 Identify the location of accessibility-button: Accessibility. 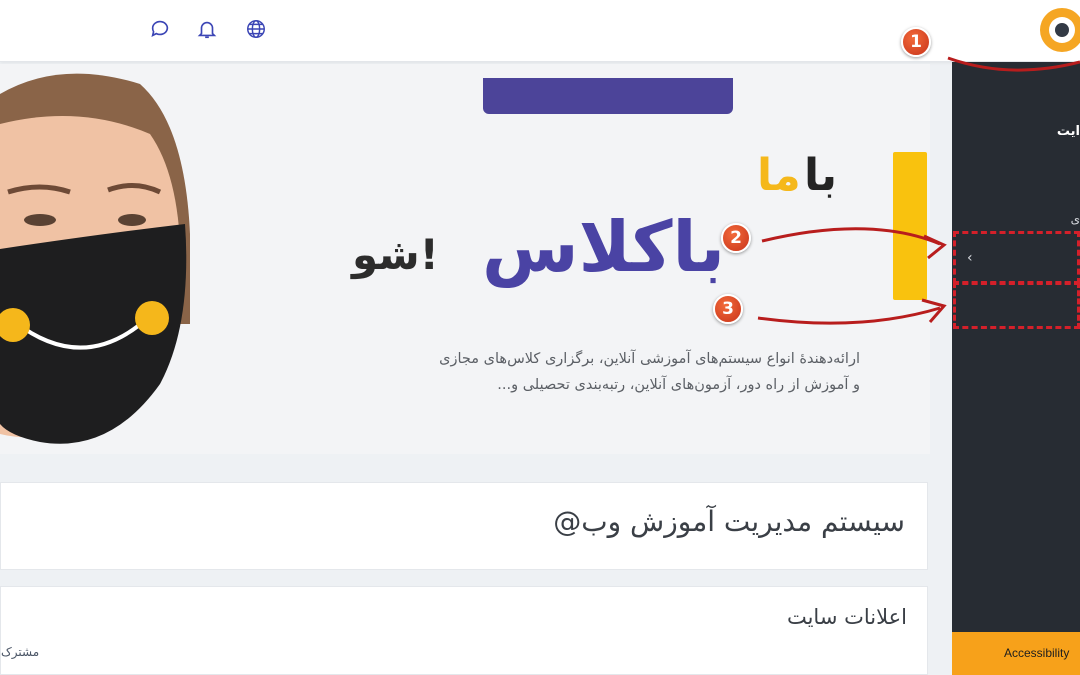
(1016, 653).